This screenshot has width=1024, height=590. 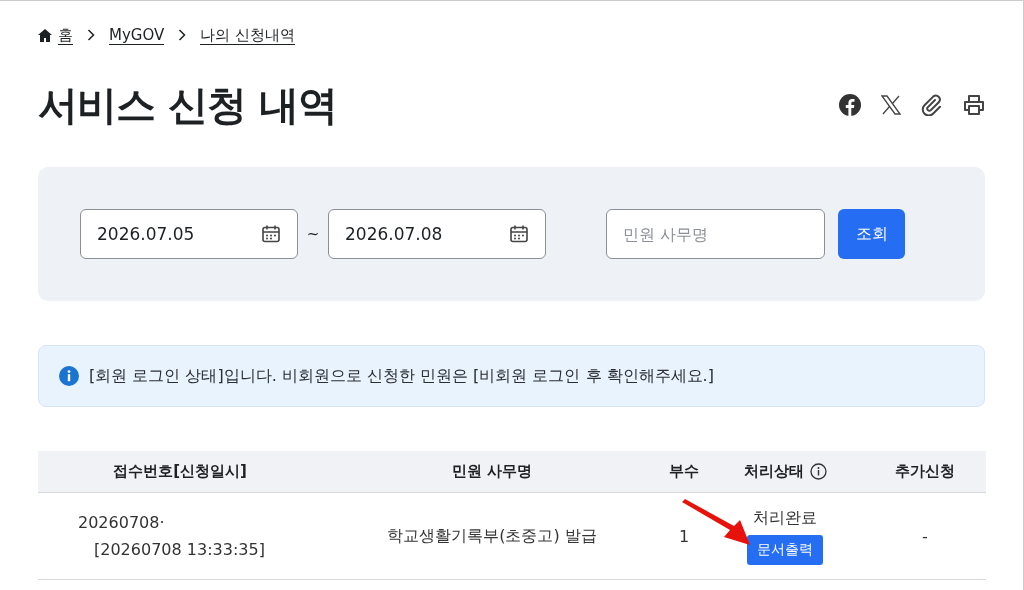 What do you see at coordinates (189, 234) in the screenshot?
I see `date-field: 2026.07.05` at bounding box center [189, 234].